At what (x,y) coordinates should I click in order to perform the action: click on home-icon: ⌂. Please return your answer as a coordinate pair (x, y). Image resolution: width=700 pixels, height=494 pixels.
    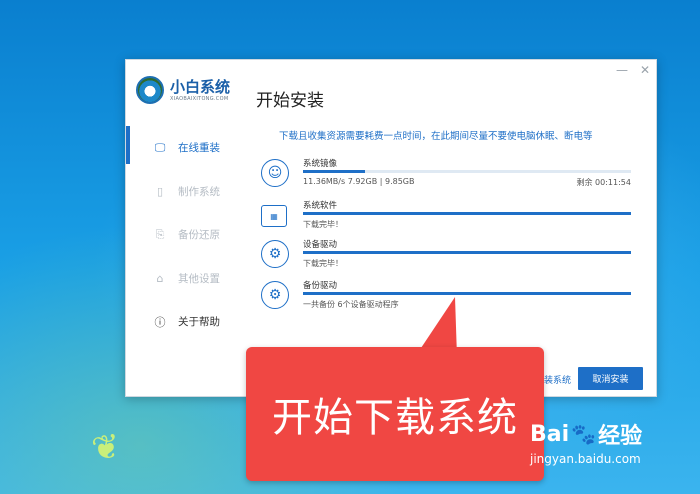
    Looking at the image, I should click on (160, 278).